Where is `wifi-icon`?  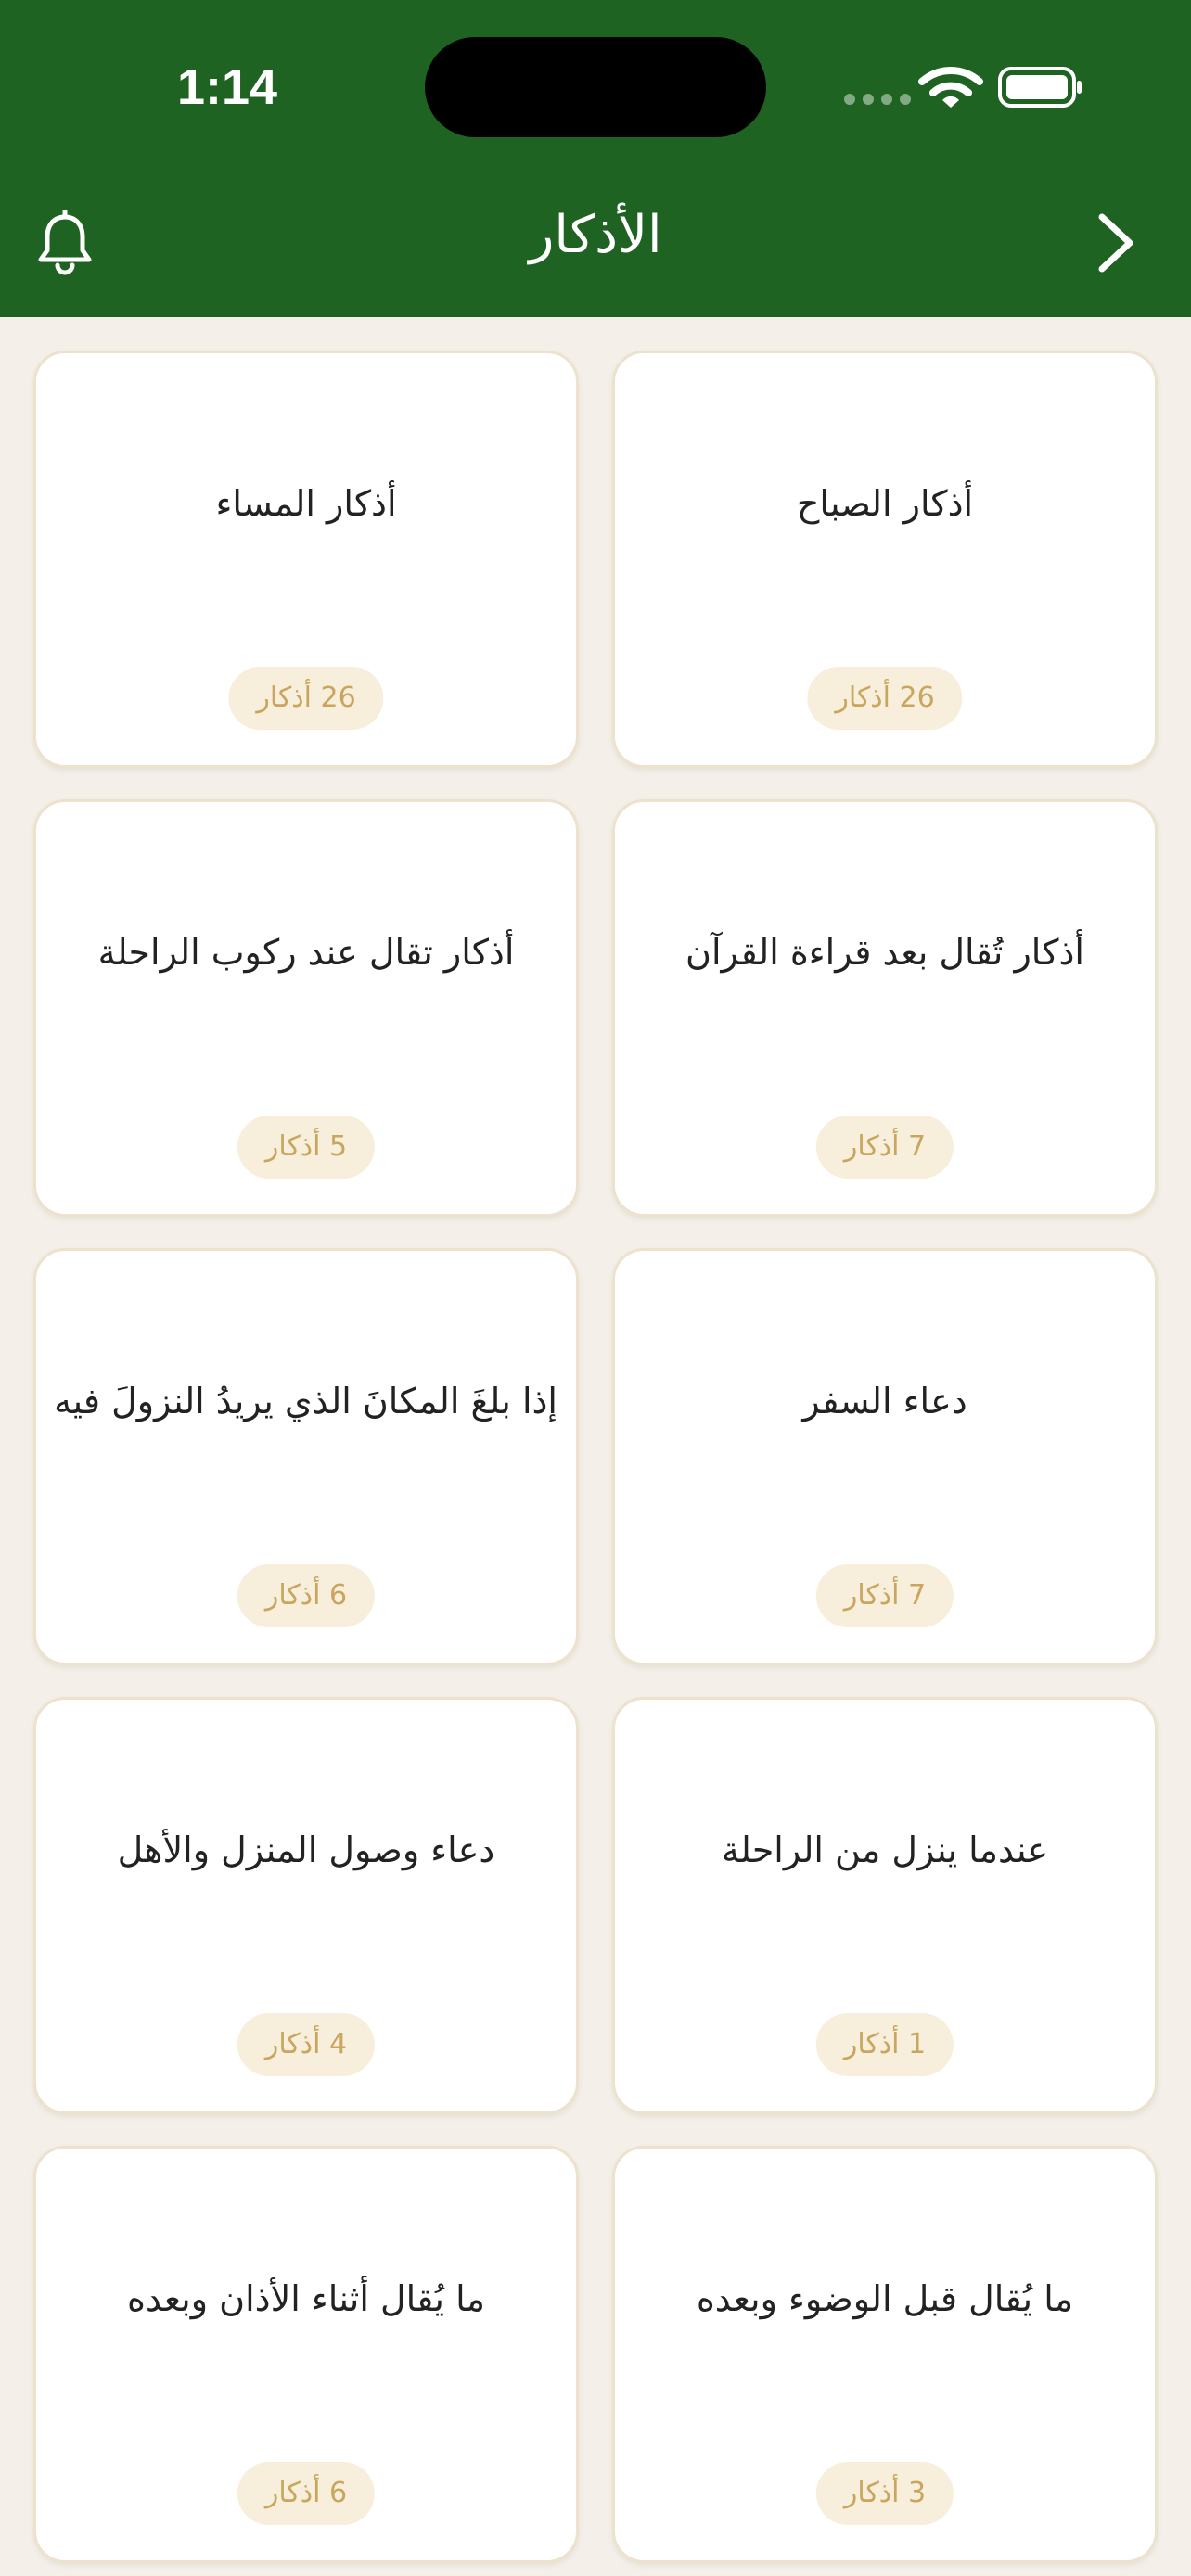 wifi-icon is located at coordinates (951, 87).